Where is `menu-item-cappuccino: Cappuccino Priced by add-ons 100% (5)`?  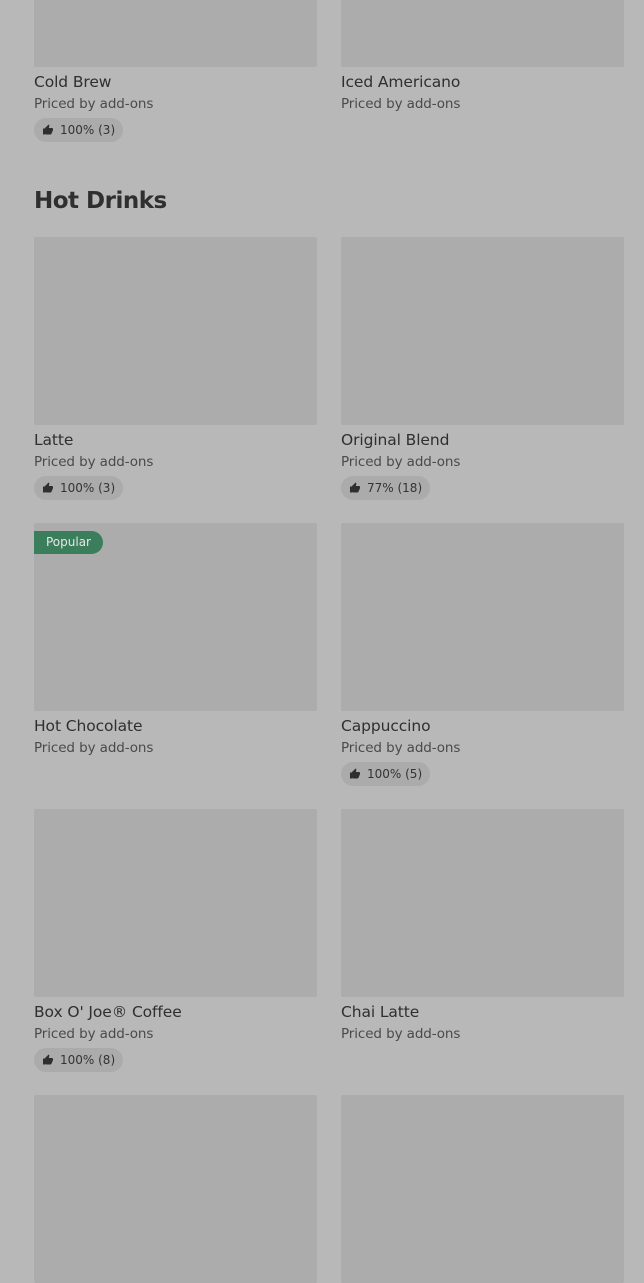
menu-item-cappuccino: Cappuccino Priced by add-ons 100% (5) is located at coordinates (482, 654).